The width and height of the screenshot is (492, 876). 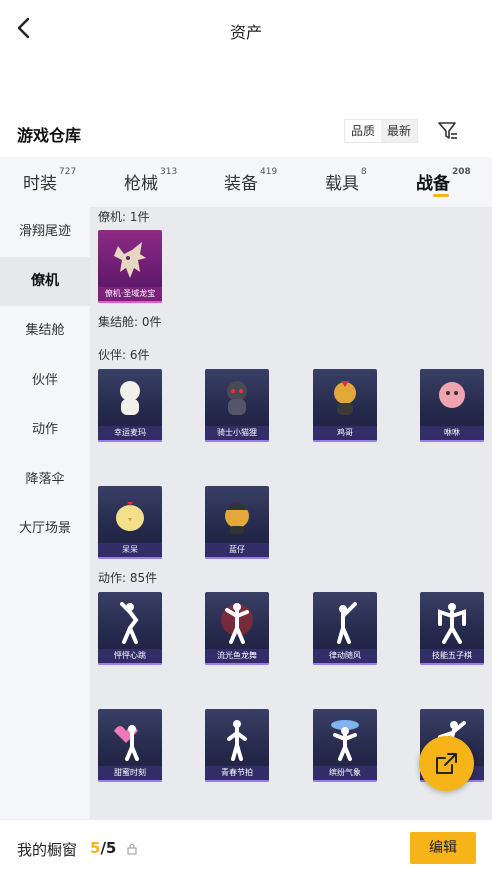 I want to click on warehouse-title: 游戏仓库, so click(x=49, y=135).